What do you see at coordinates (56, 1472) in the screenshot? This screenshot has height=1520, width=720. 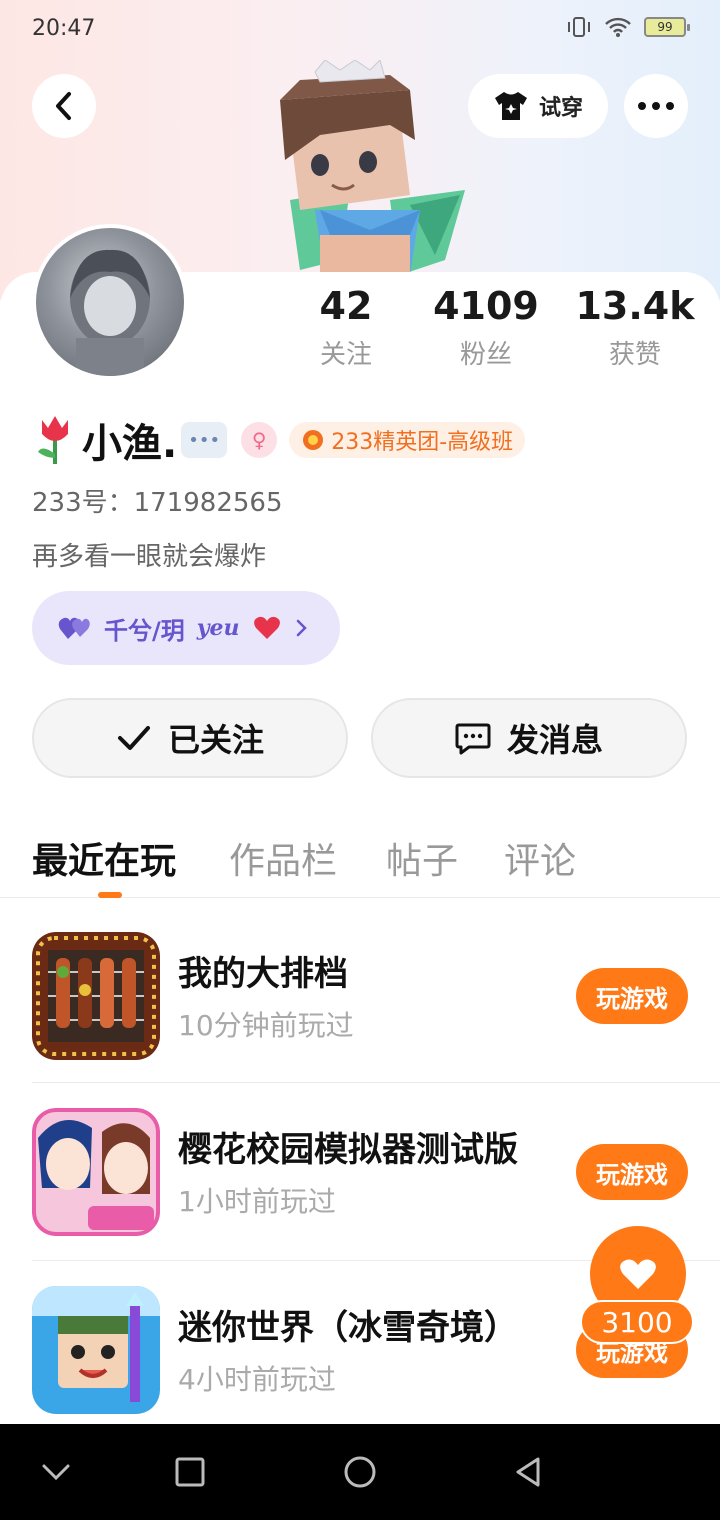 I see `chevron-down-icon` at bounding box center [56, 1472].